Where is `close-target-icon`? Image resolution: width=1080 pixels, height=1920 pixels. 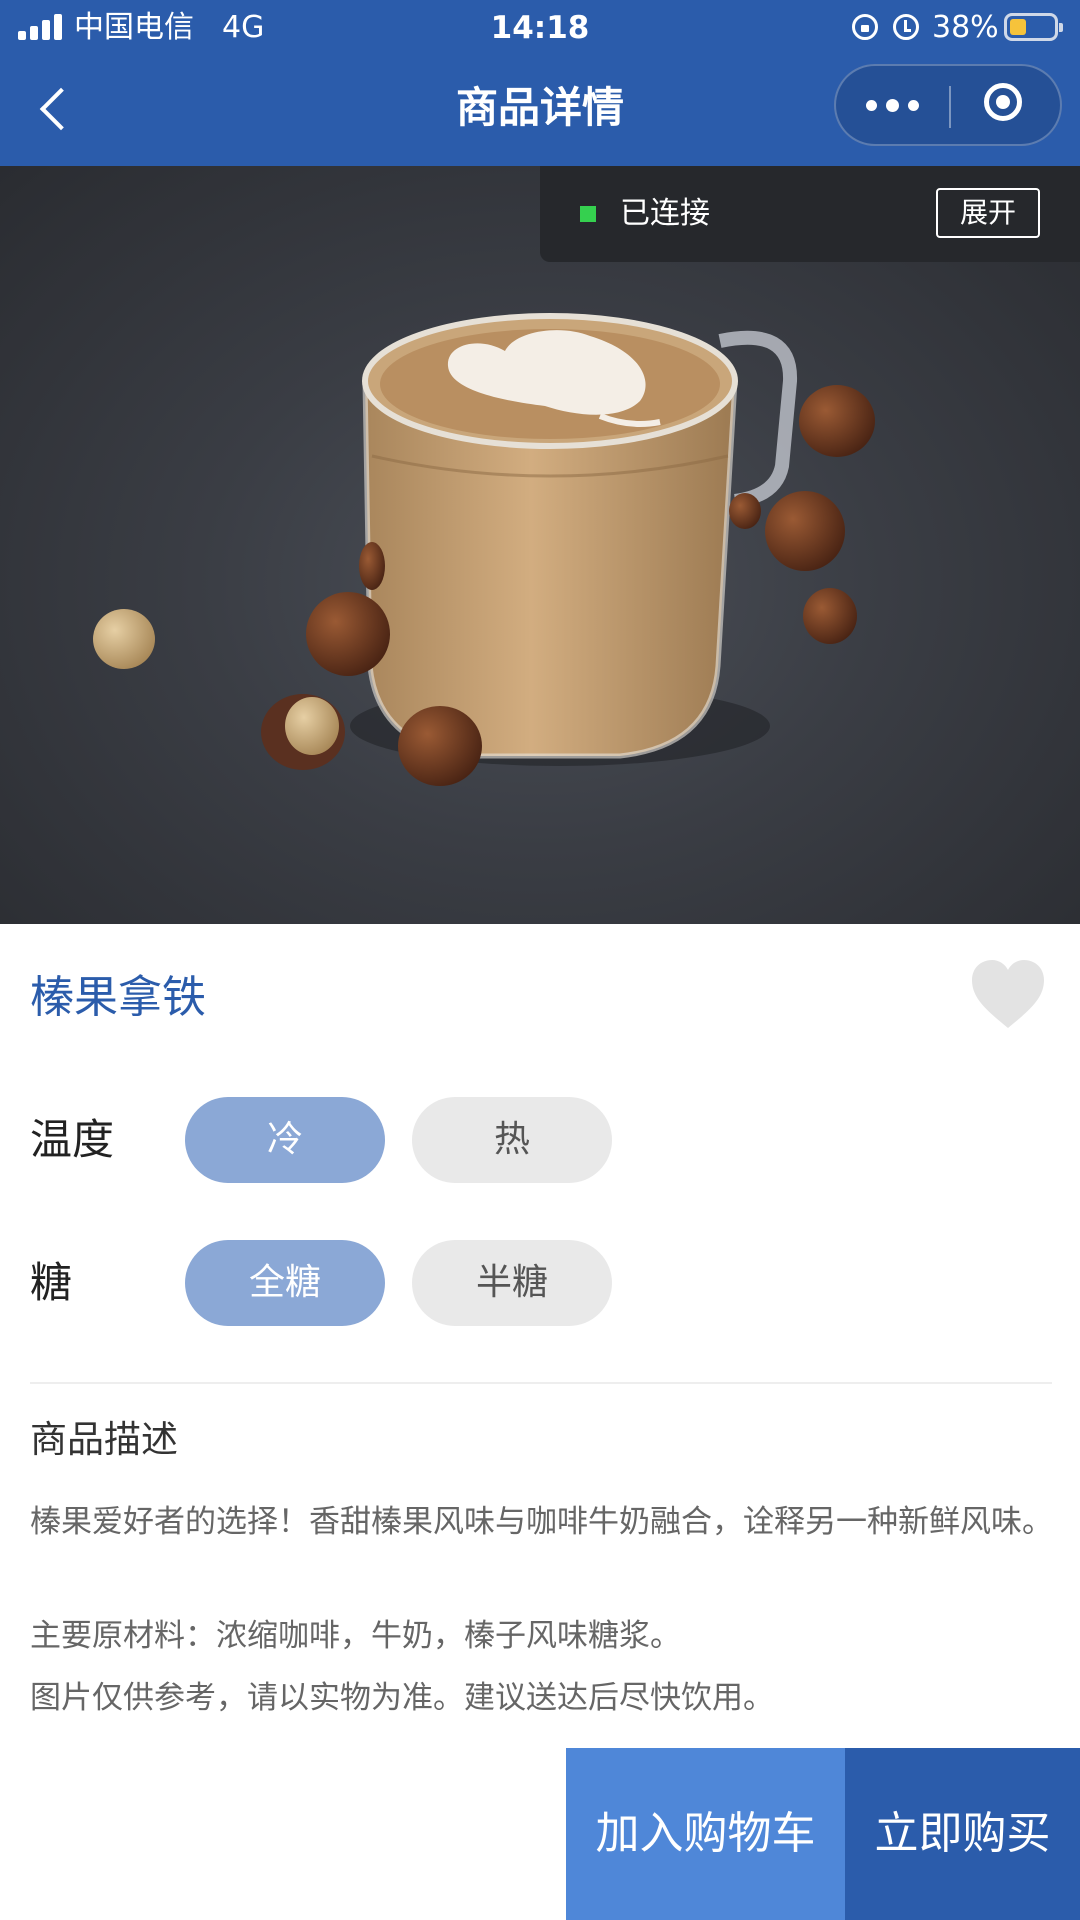
close-target-icon is located at coordinates (1006, 105).